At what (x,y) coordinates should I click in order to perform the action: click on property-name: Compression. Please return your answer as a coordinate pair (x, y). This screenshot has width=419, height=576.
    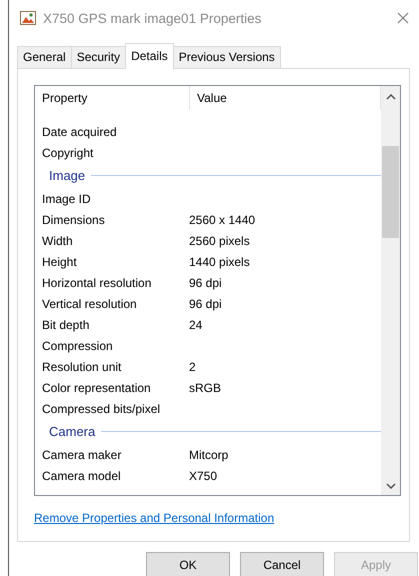
    Looking at the image, I should click on (77, 345).